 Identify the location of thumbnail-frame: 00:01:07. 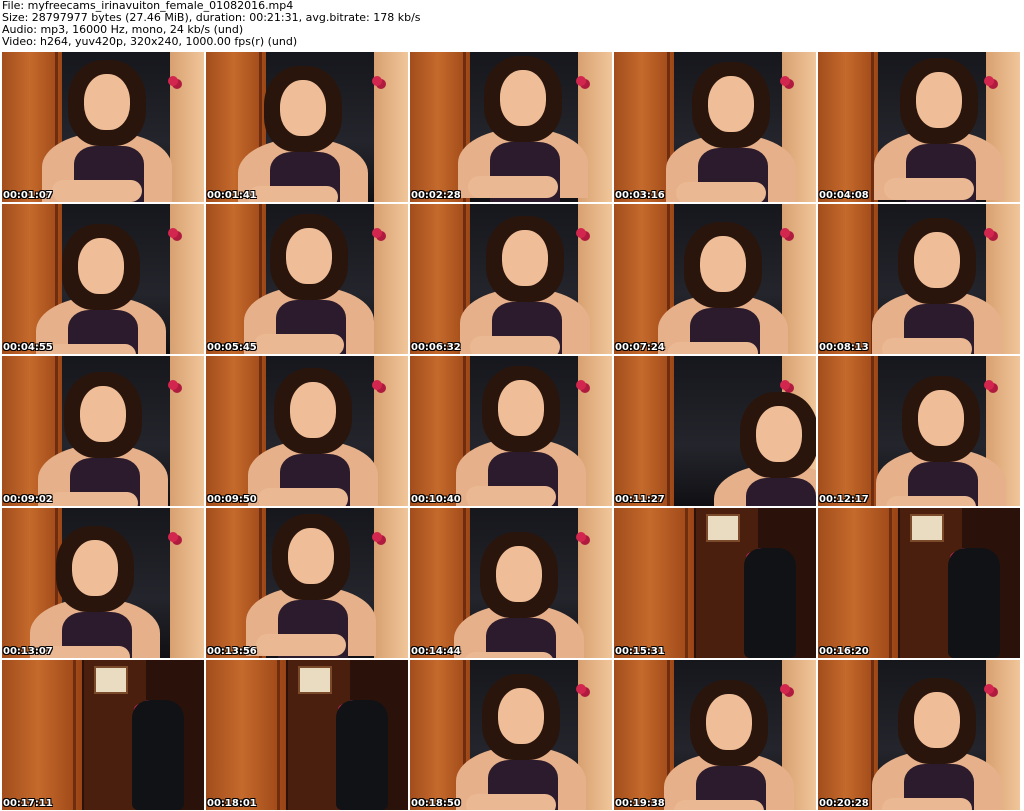
(103, 127).